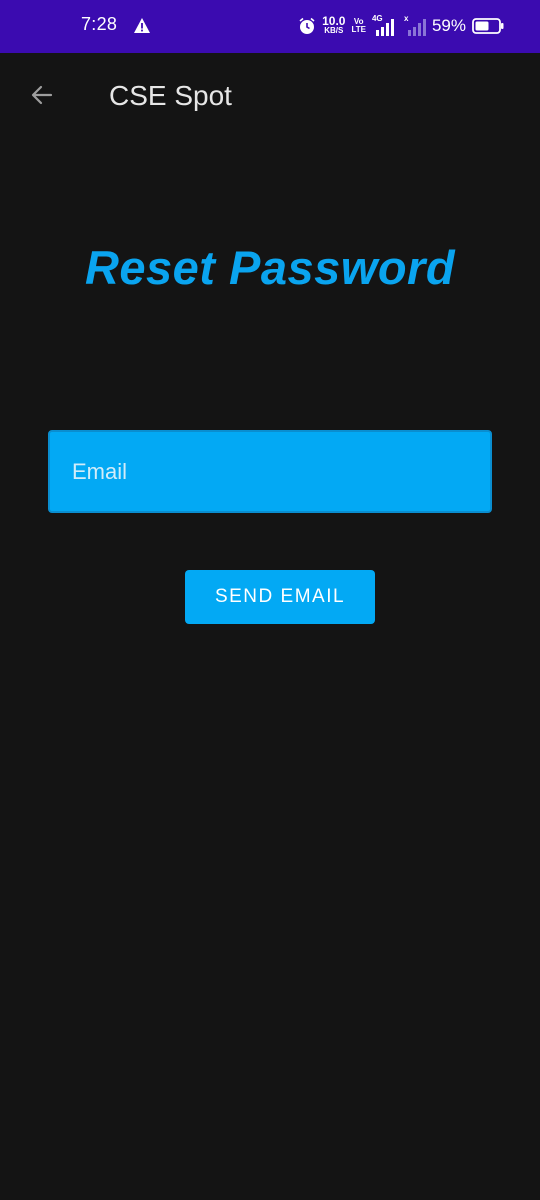 This screenshot has height=1200, width=540. I want to click on sim2-signal: x, so click(415, 25).